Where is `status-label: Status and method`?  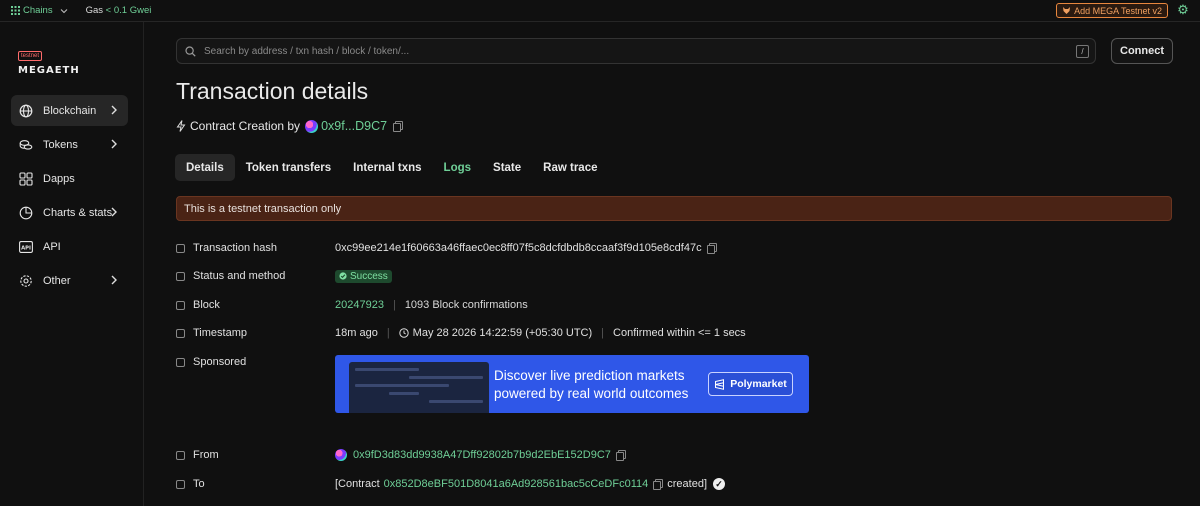
status-label: Status and method is located at coordinates (239, 276).